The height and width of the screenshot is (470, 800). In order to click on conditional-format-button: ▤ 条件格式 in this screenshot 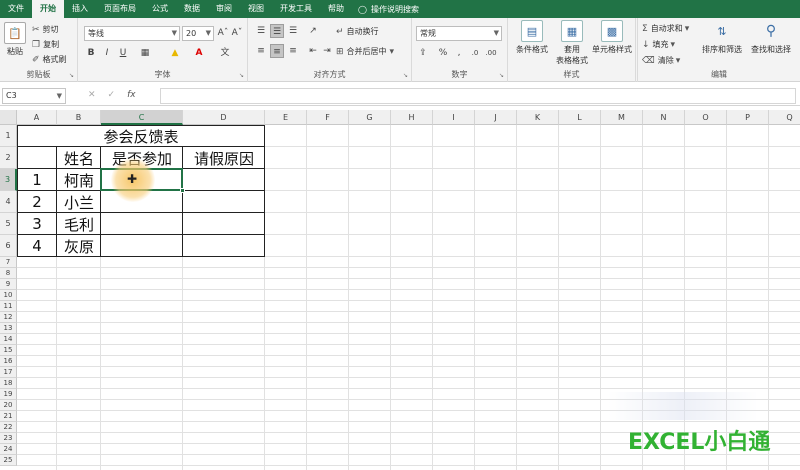, I will do `click(532, 37)`.